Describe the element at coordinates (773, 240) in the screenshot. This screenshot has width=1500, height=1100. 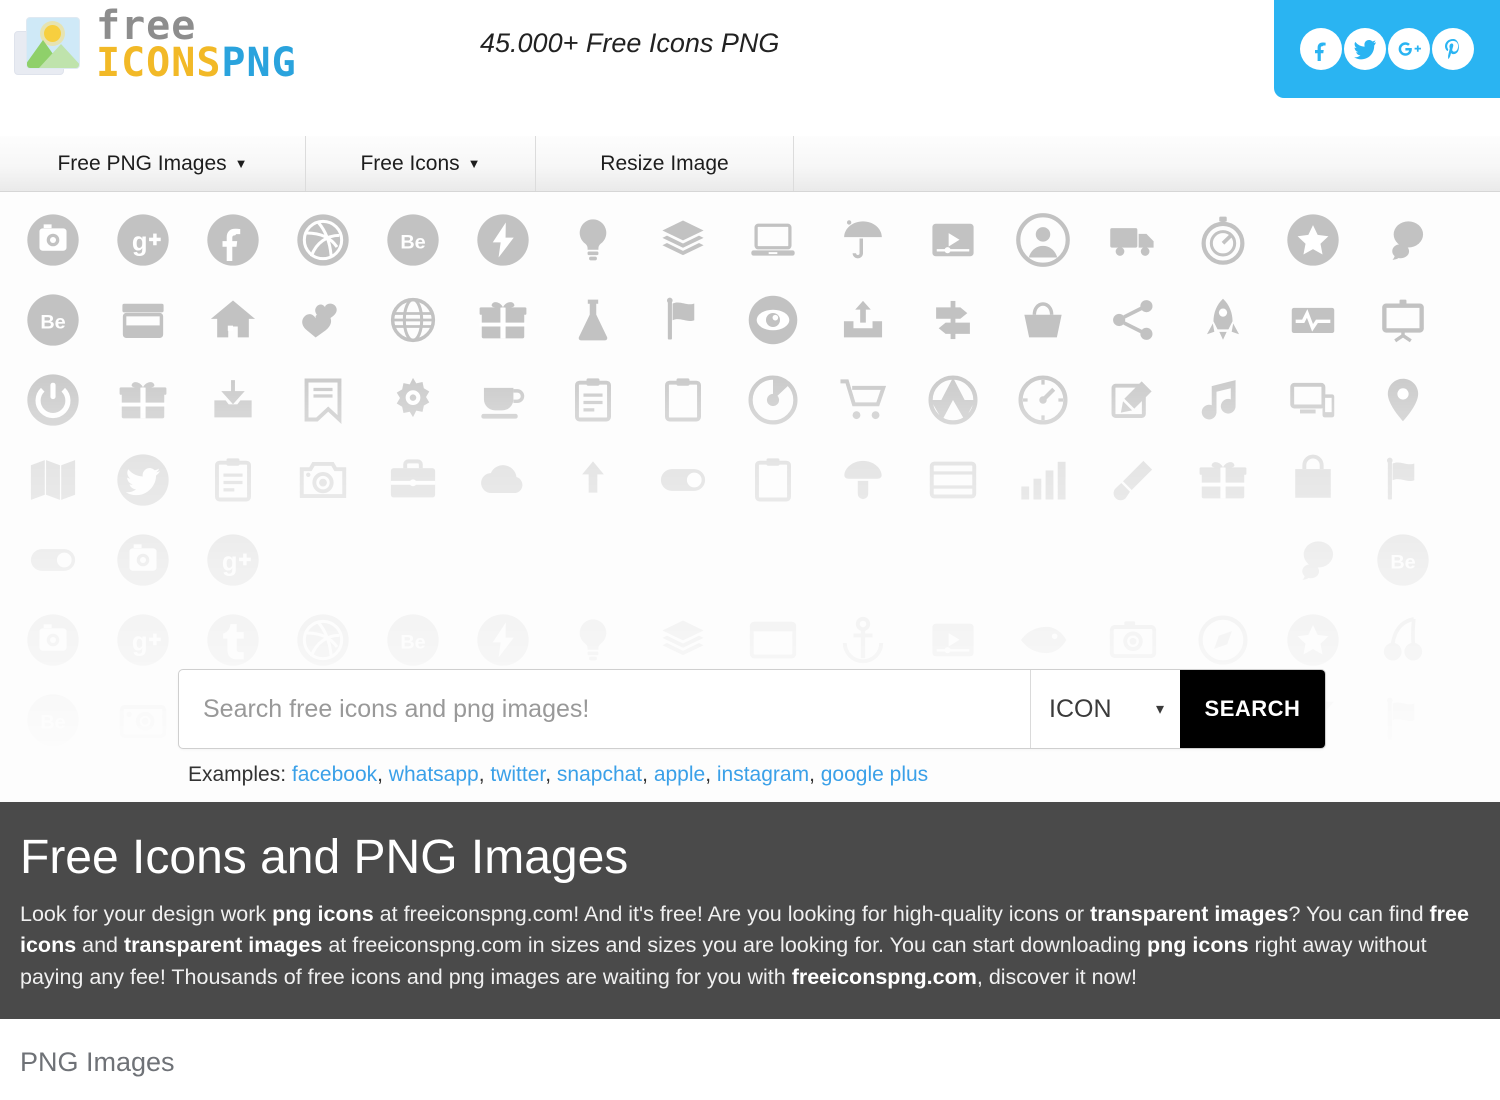
I see `laptop-icon` at that location.